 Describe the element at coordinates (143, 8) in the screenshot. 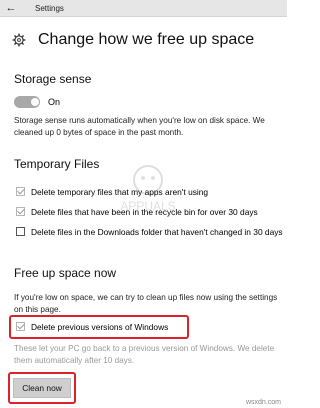

I see `title-bar: ← Settings` at that location.